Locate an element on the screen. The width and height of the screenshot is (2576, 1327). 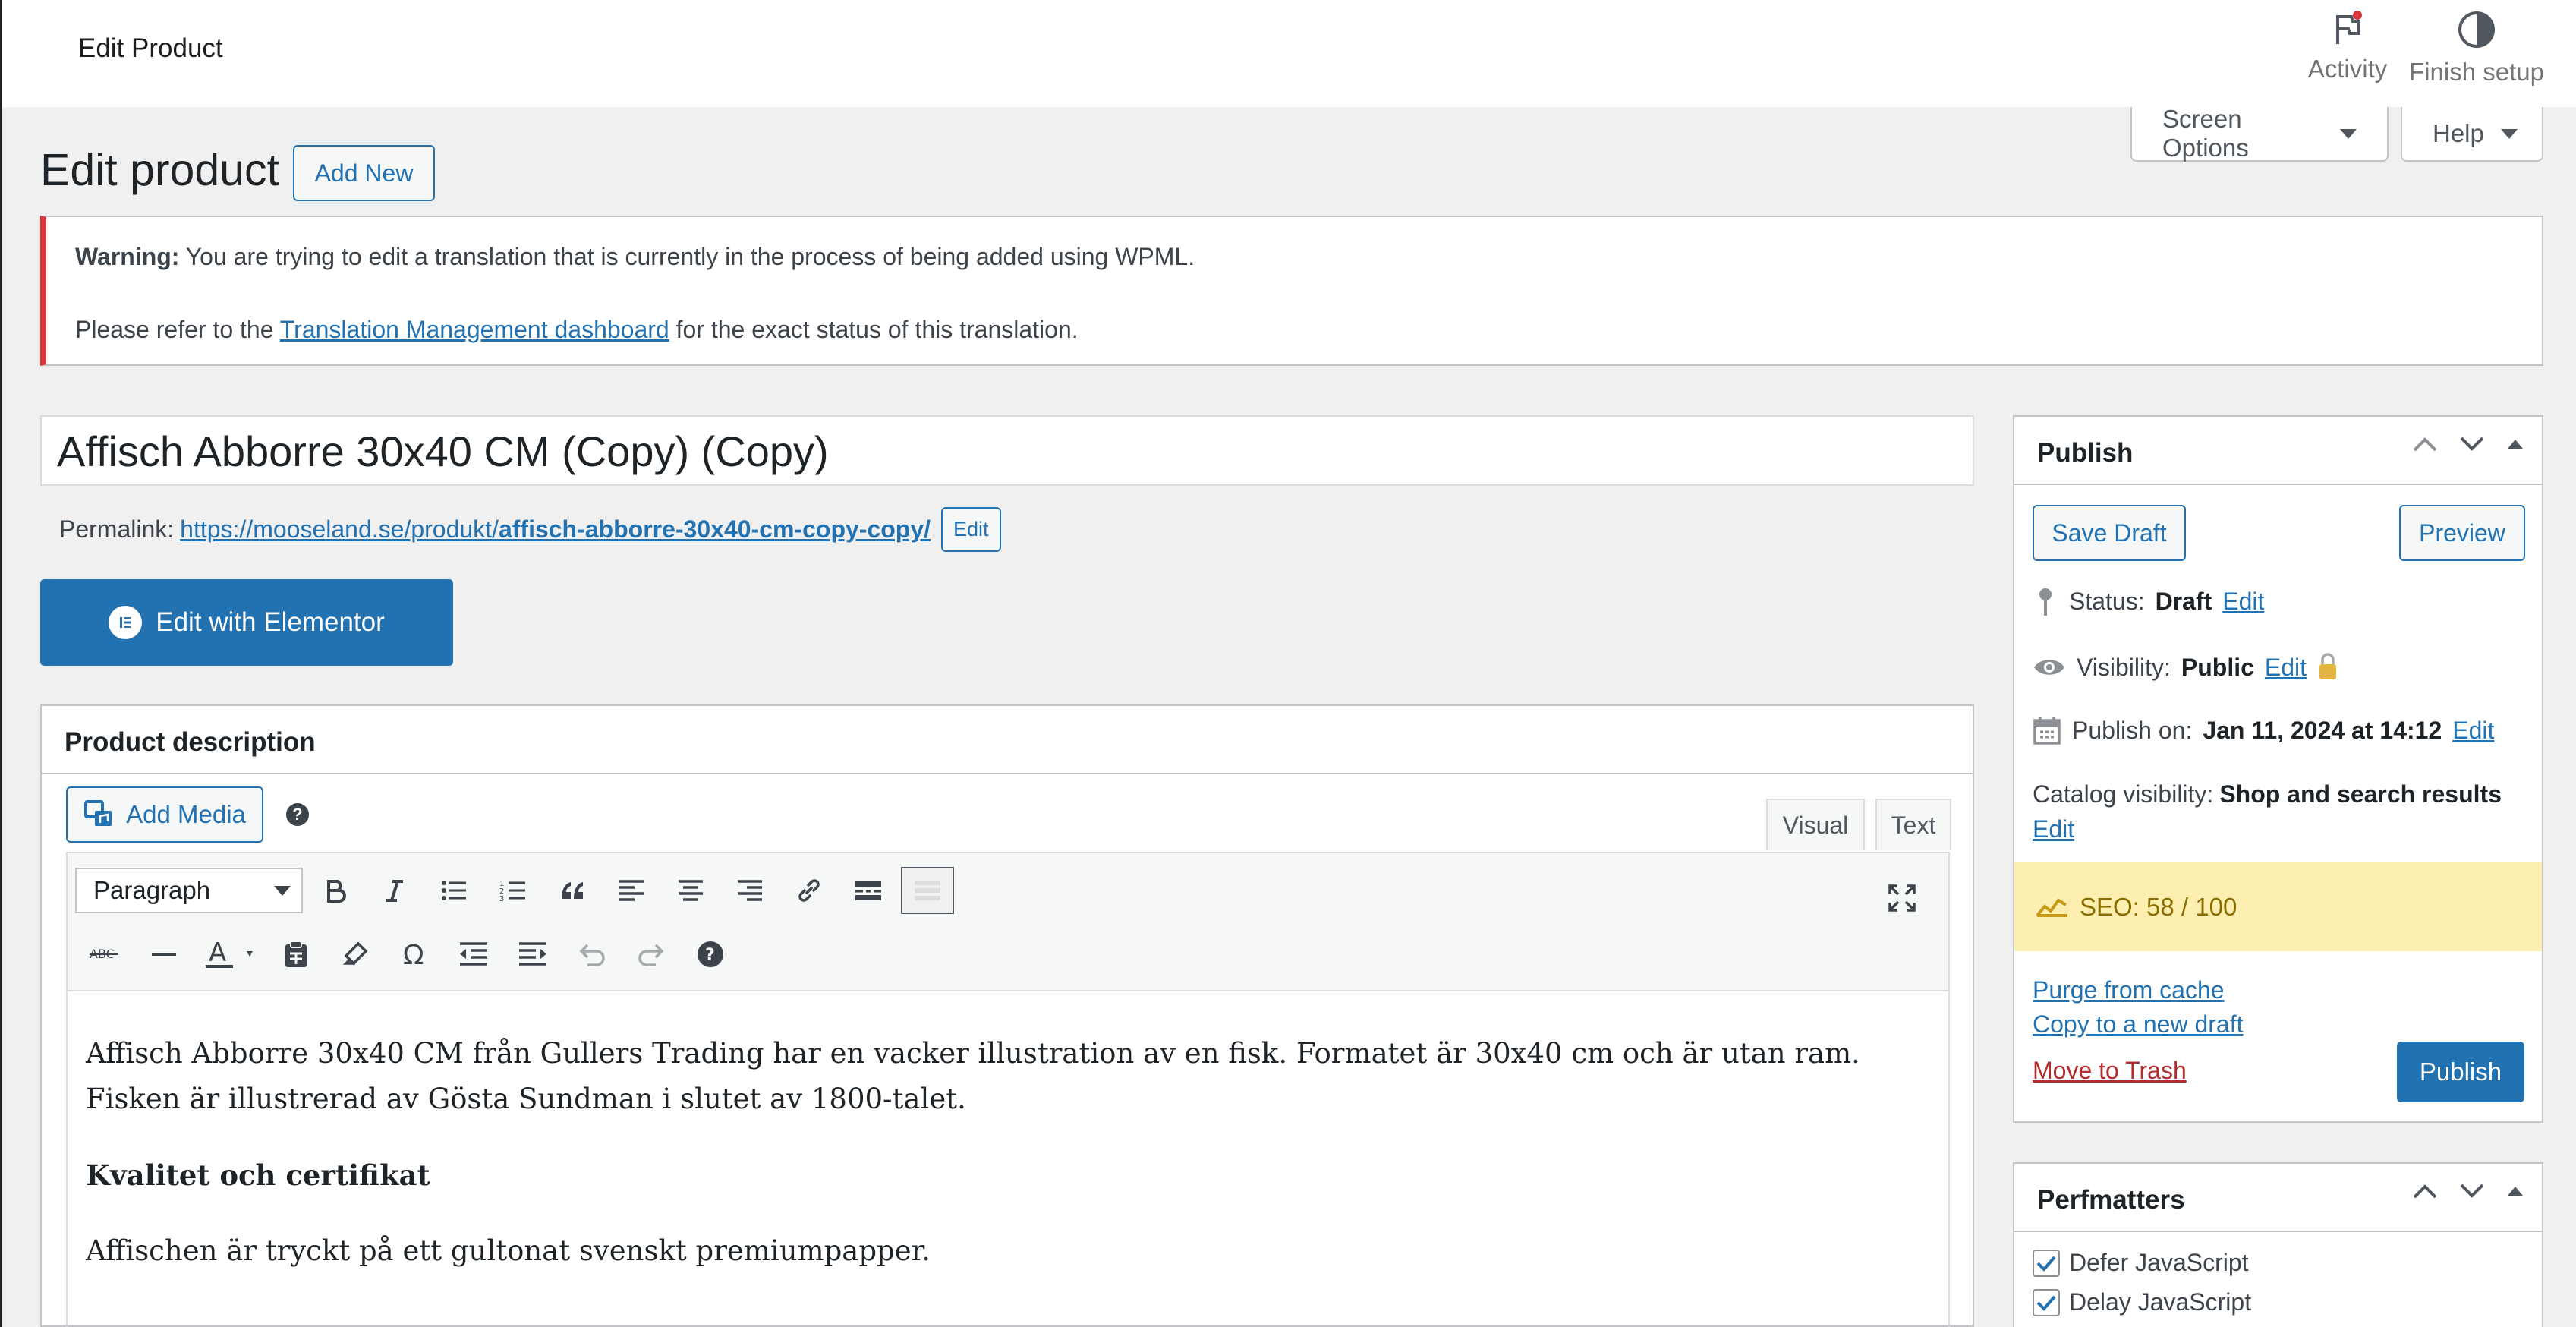
screen-options-button: Screen Options is located at coordinates (2259, 133).